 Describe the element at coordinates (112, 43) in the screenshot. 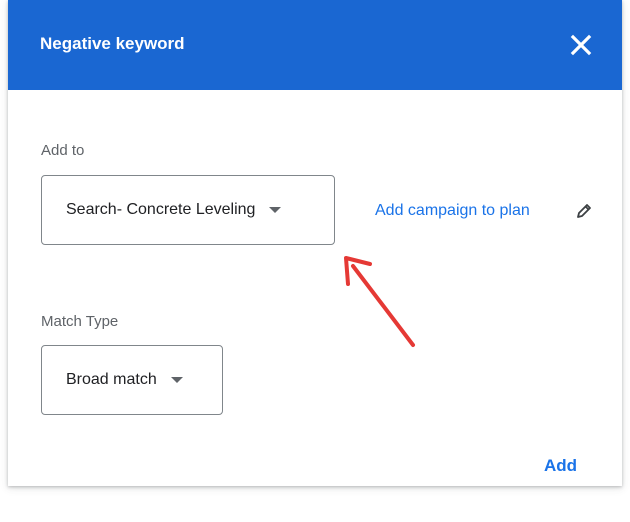

I see `dialog-title: Negative keyword` at that location.